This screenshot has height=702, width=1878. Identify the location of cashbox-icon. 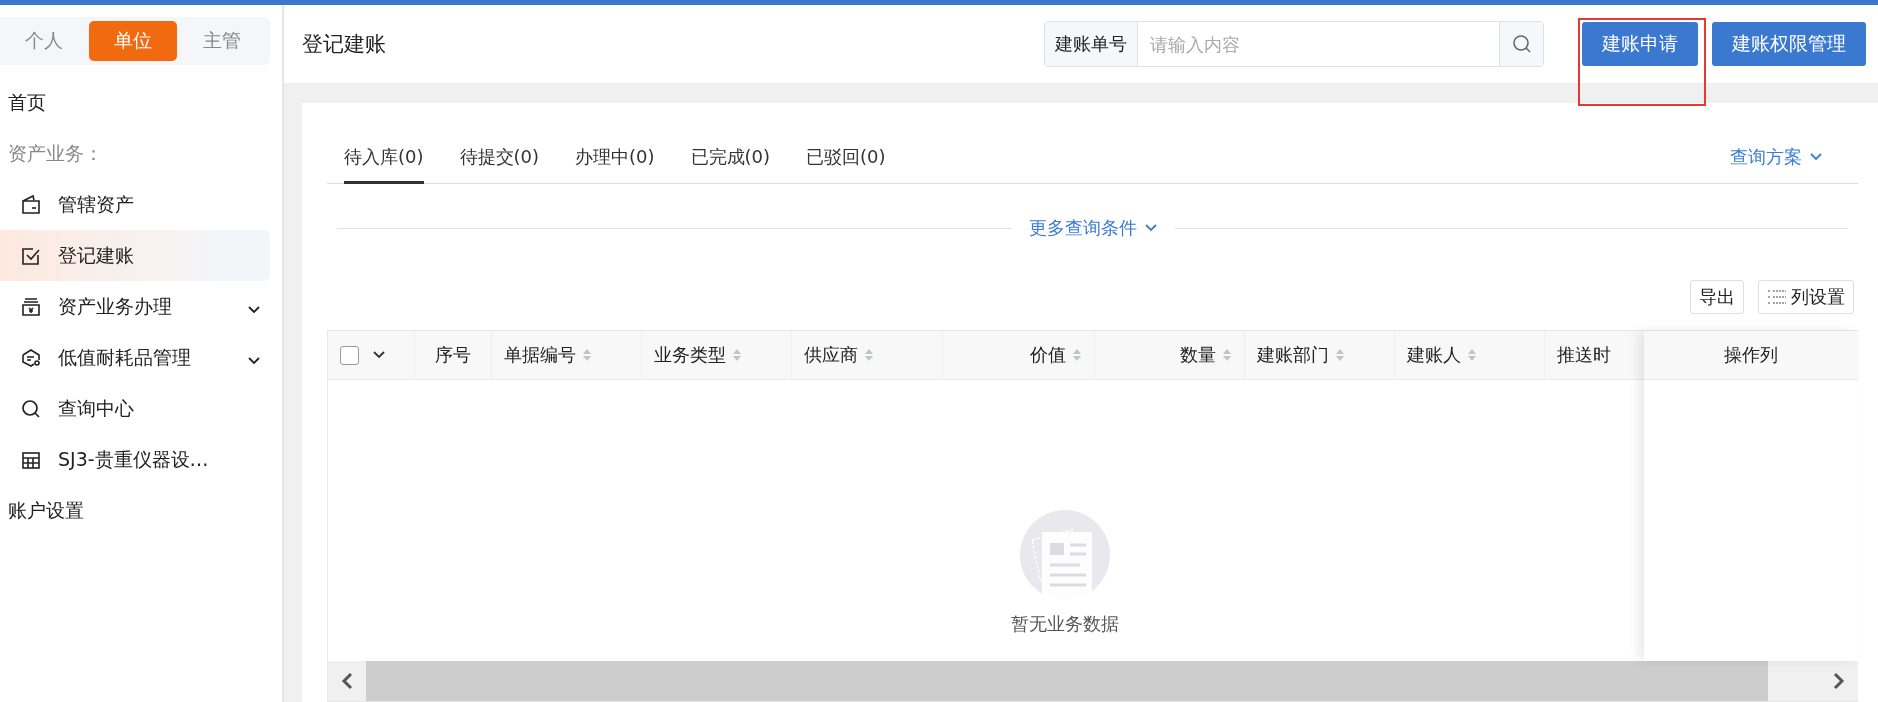
(31, 306).